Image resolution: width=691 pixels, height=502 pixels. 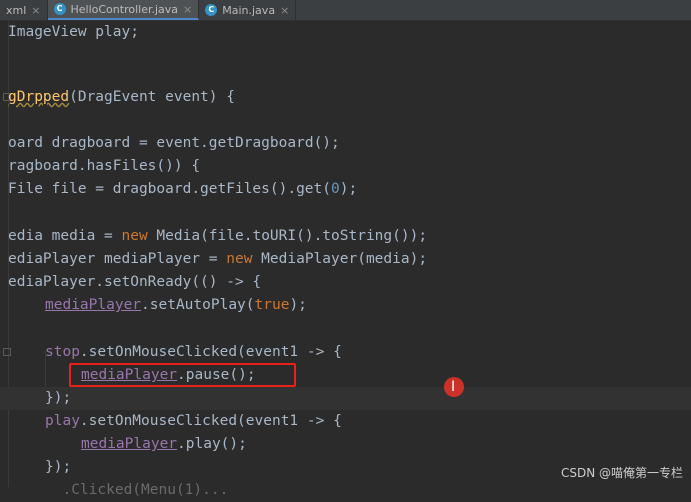 I want to click on code-line: gDrpped(DragEvent event) {, so click(x=121, y=97).